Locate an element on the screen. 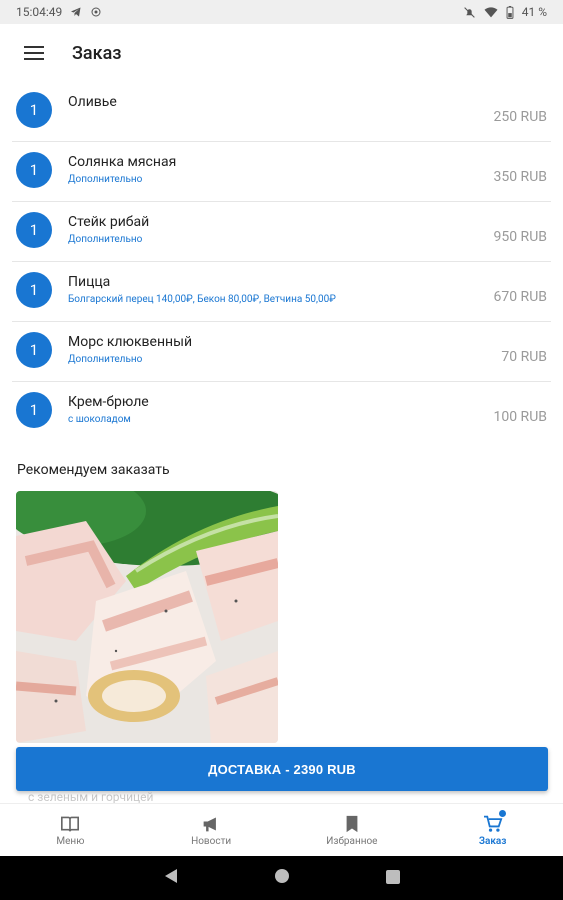  item-name: Оливье is located at coordinates (92, 102).